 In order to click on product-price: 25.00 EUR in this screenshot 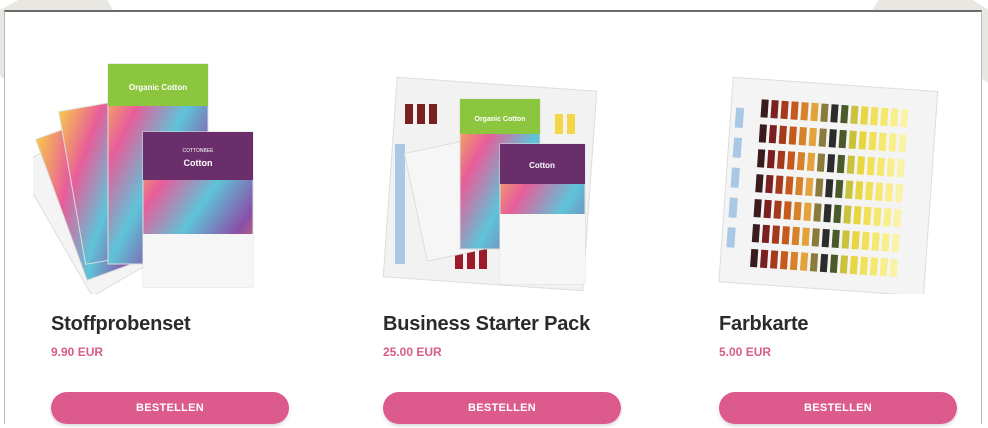, I will do `click(412, 352)`.